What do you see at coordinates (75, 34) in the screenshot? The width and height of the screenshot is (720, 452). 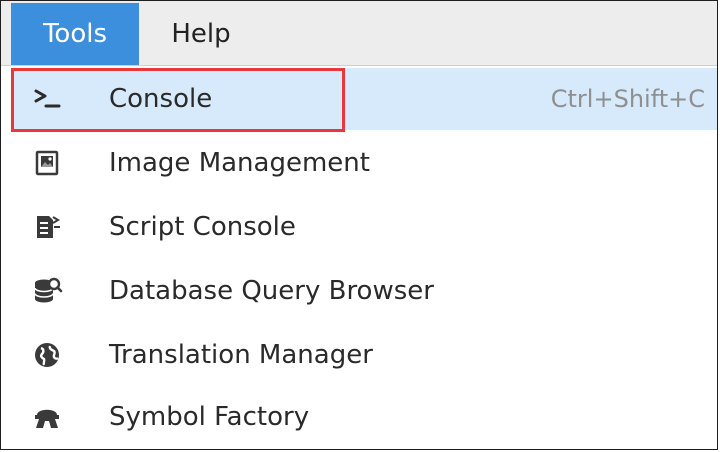 I see `menu-tools: Tools` at bounding box center [75, 34].